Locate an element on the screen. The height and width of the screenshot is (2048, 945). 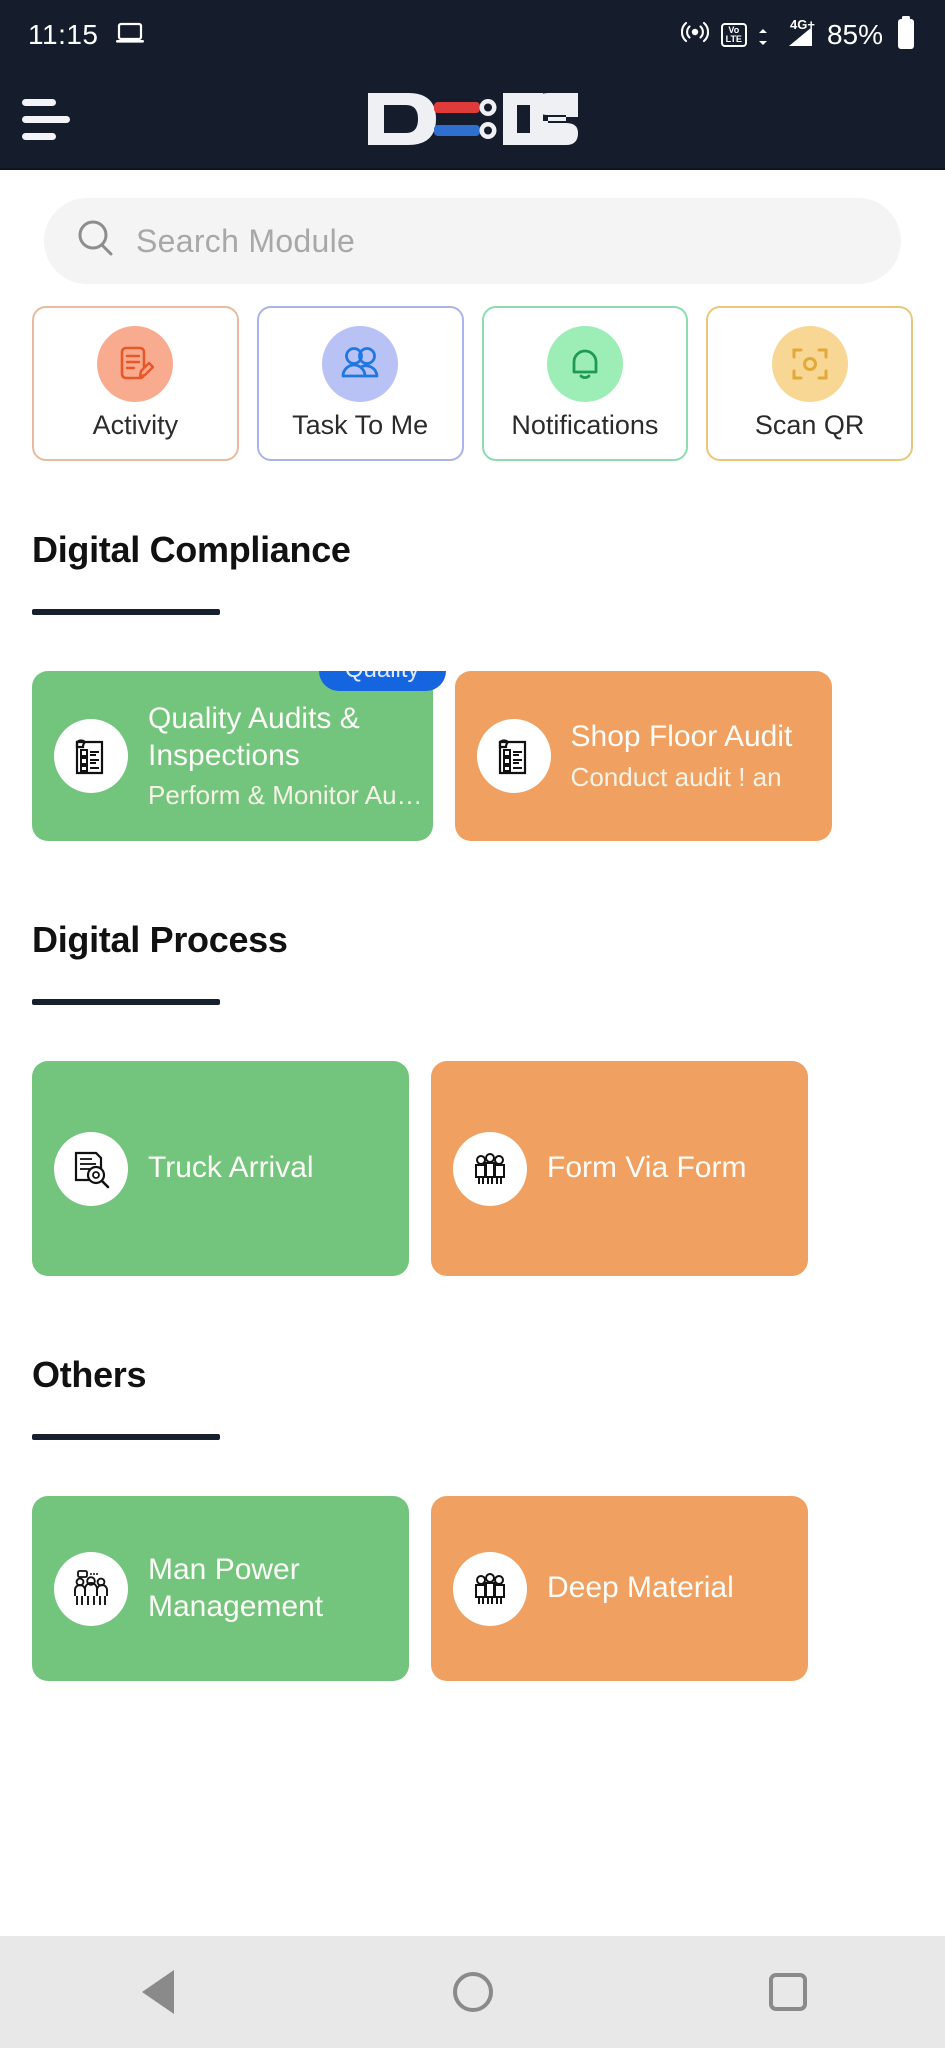
section-digital-compliance-header: Digital Compliance is located at coordinates (472, 572).